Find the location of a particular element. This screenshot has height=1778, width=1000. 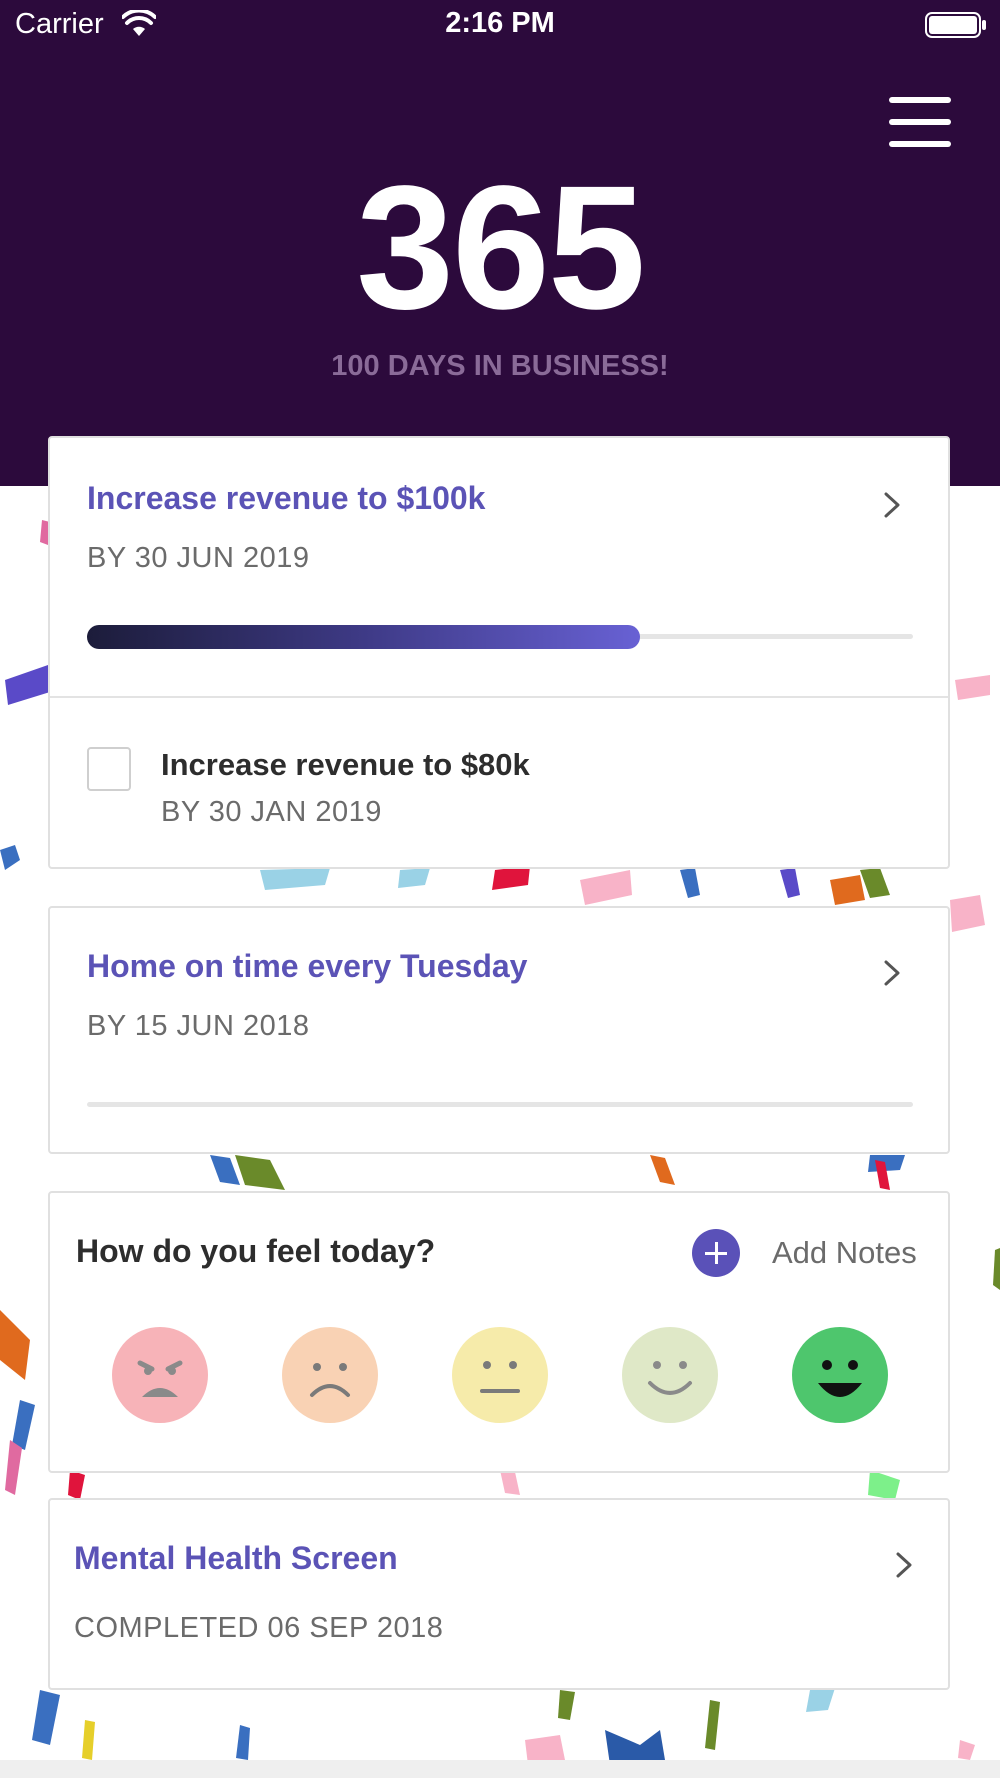

status-bar: Carrier 2:16 PM is located at coordinates (500, 25).